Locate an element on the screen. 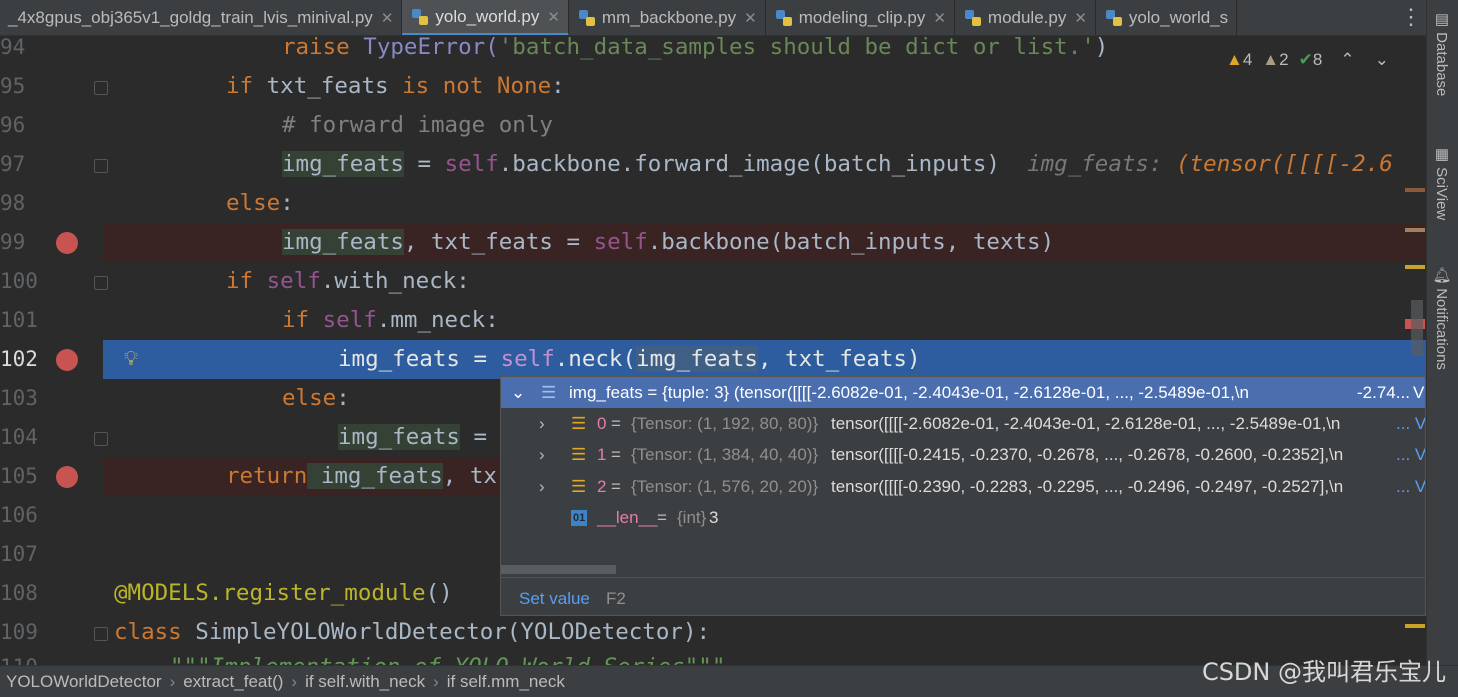  tab-yolo-world: yolo_world.py ✕ is located at coordinates (485, 17).